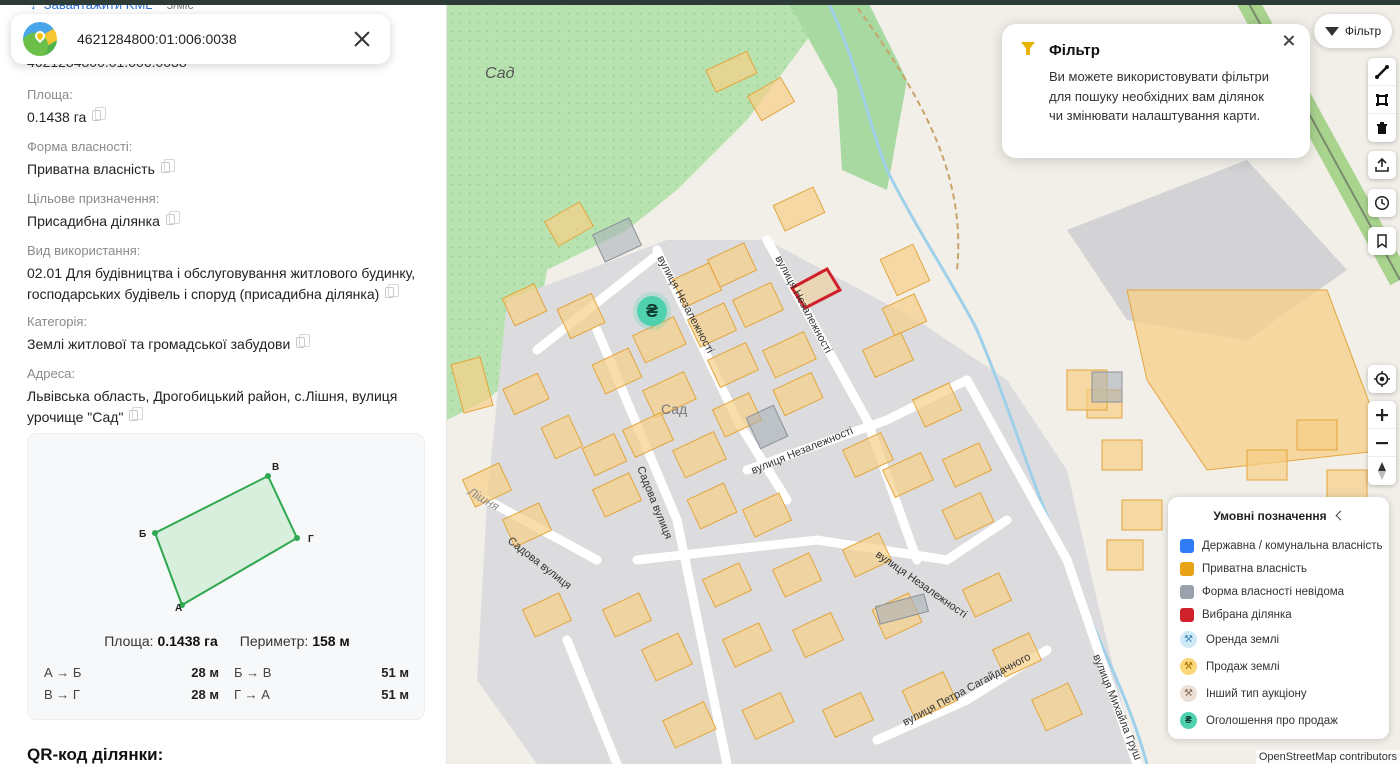 The image size is (1400, 764). What do you see at coordinates (1363, 31) in the screenshot?
I see `filter-button-label: Фільтр` at bounding box center [1363, 31].